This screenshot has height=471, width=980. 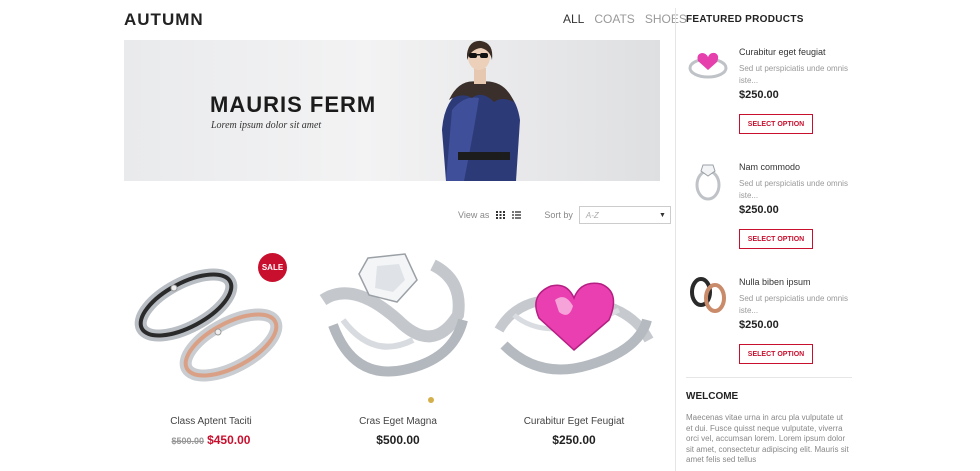 What do you see at coordinates (574, 328) in the screenshot?
I see `product-image-pink-heart-ring` at bounding box center [574, 328].